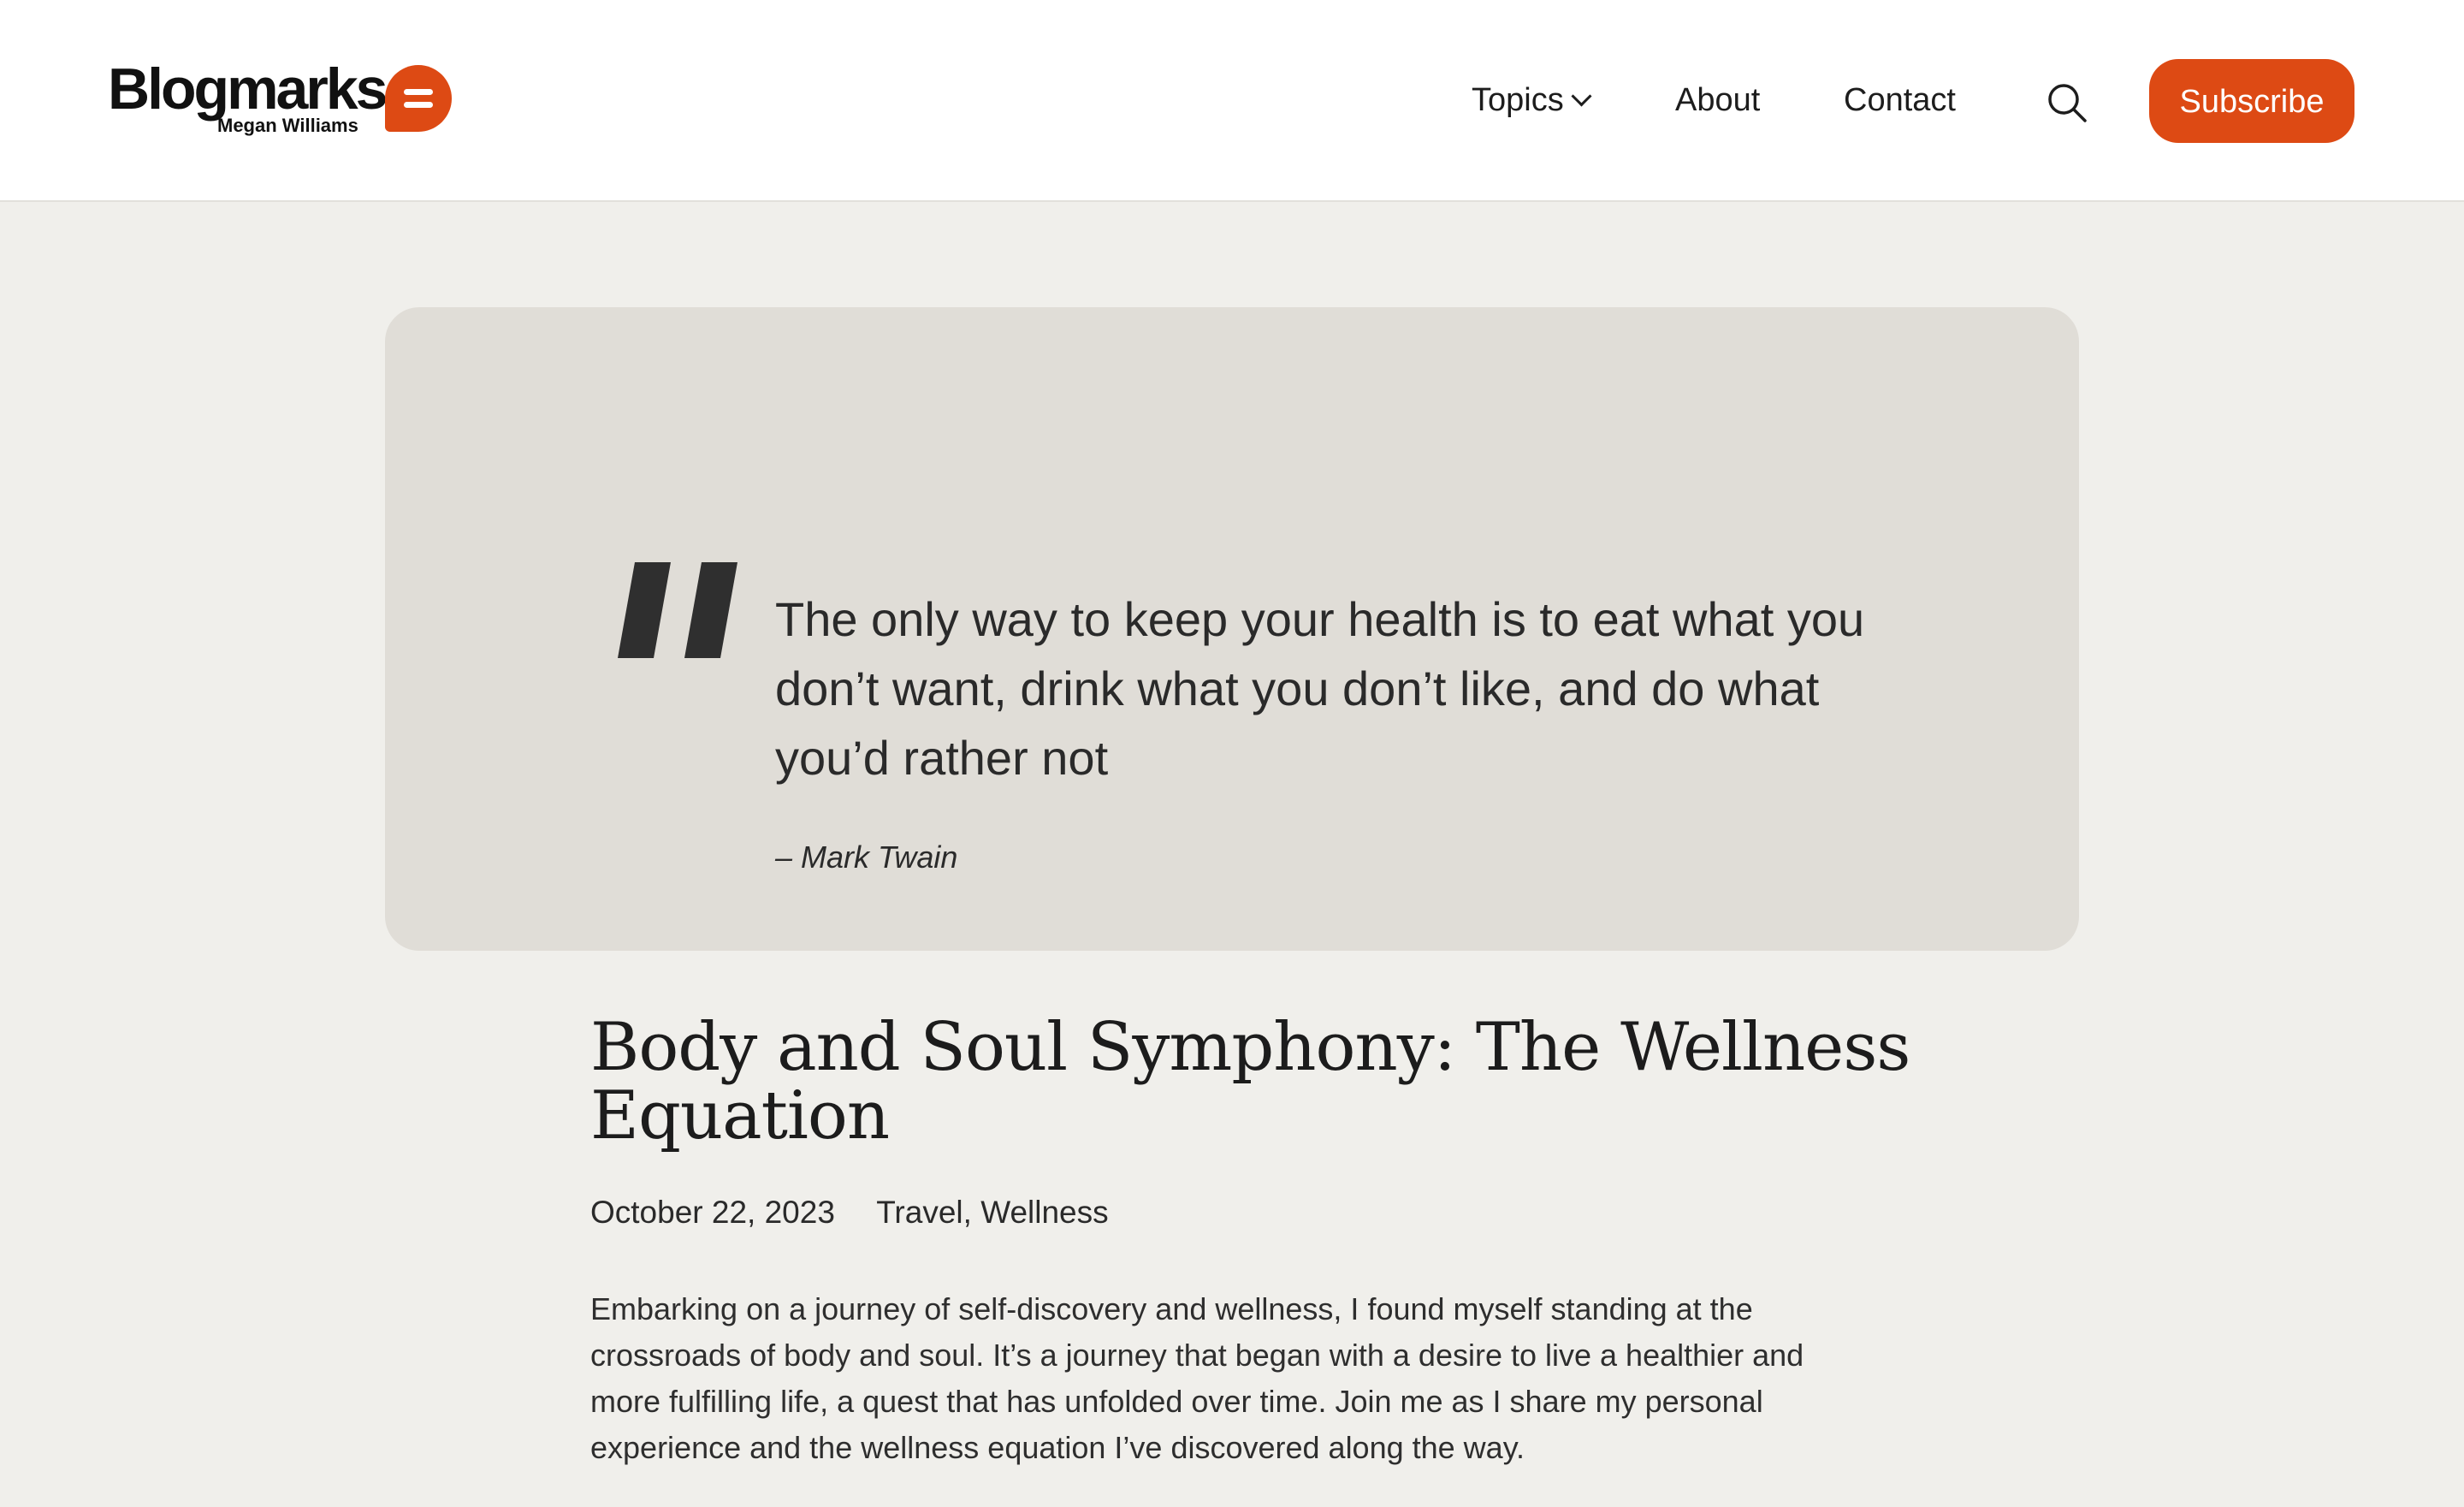 This screenshot has height=1507, width=2464. What do you see at coordinates (287, 125) in the screenshot?
I see `logo-author: Megan Williams` at bounding box center [287, 125].